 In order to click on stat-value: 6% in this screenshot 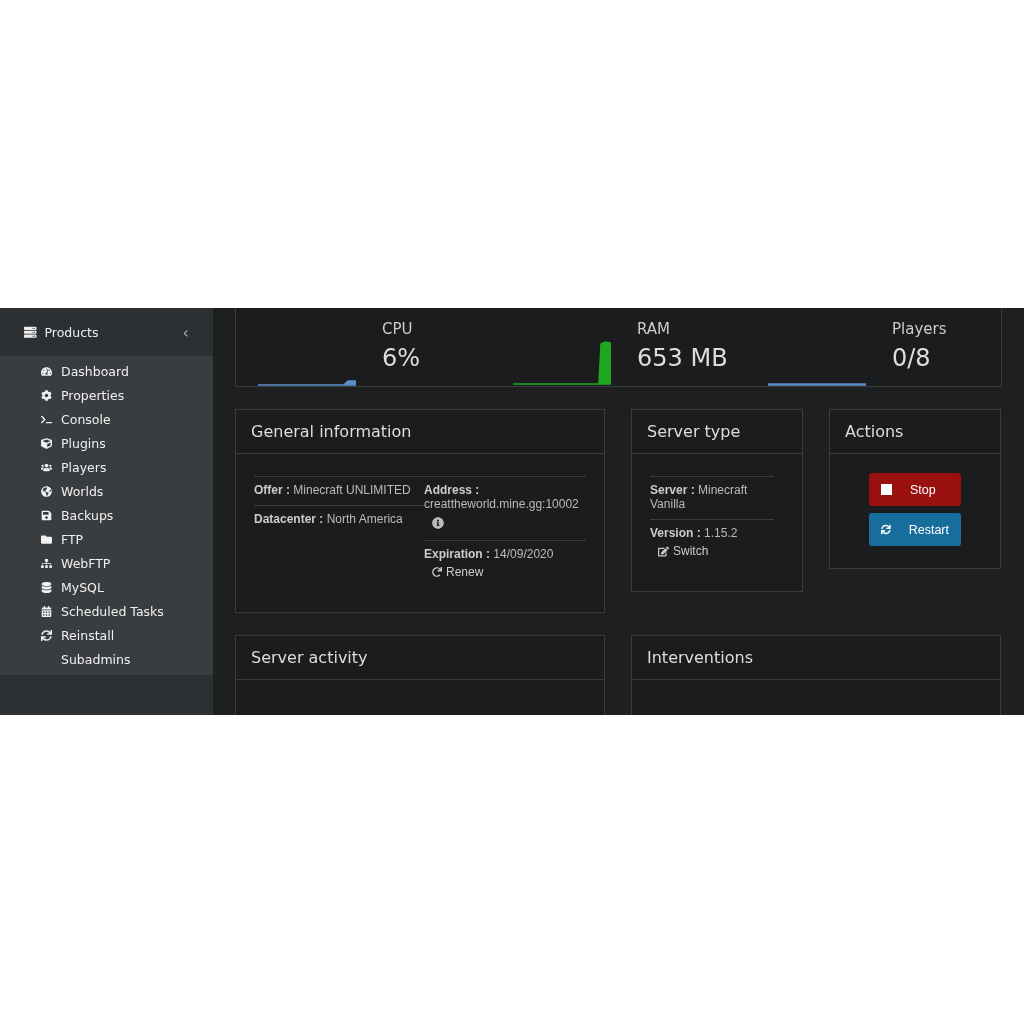, I will do `click(401, 358)`.